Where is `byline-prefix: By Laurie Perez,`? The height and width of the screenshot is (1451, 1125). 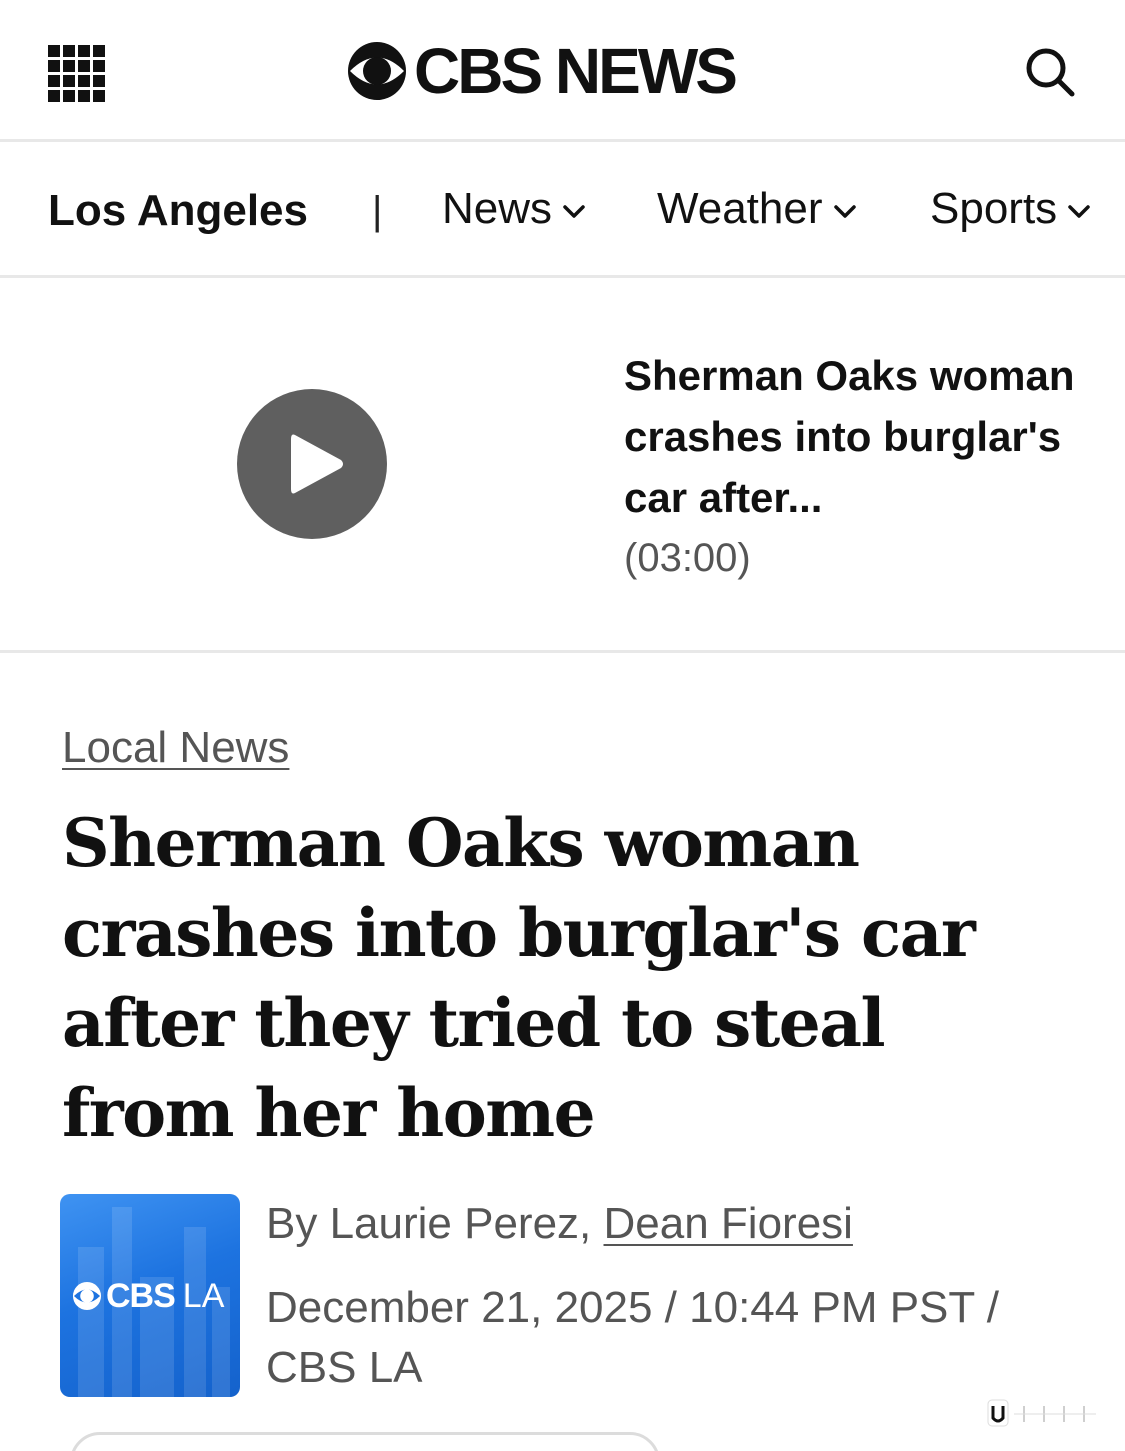
byline-prefix: By Laurie Perez, is located at coordinates (435, 1223).